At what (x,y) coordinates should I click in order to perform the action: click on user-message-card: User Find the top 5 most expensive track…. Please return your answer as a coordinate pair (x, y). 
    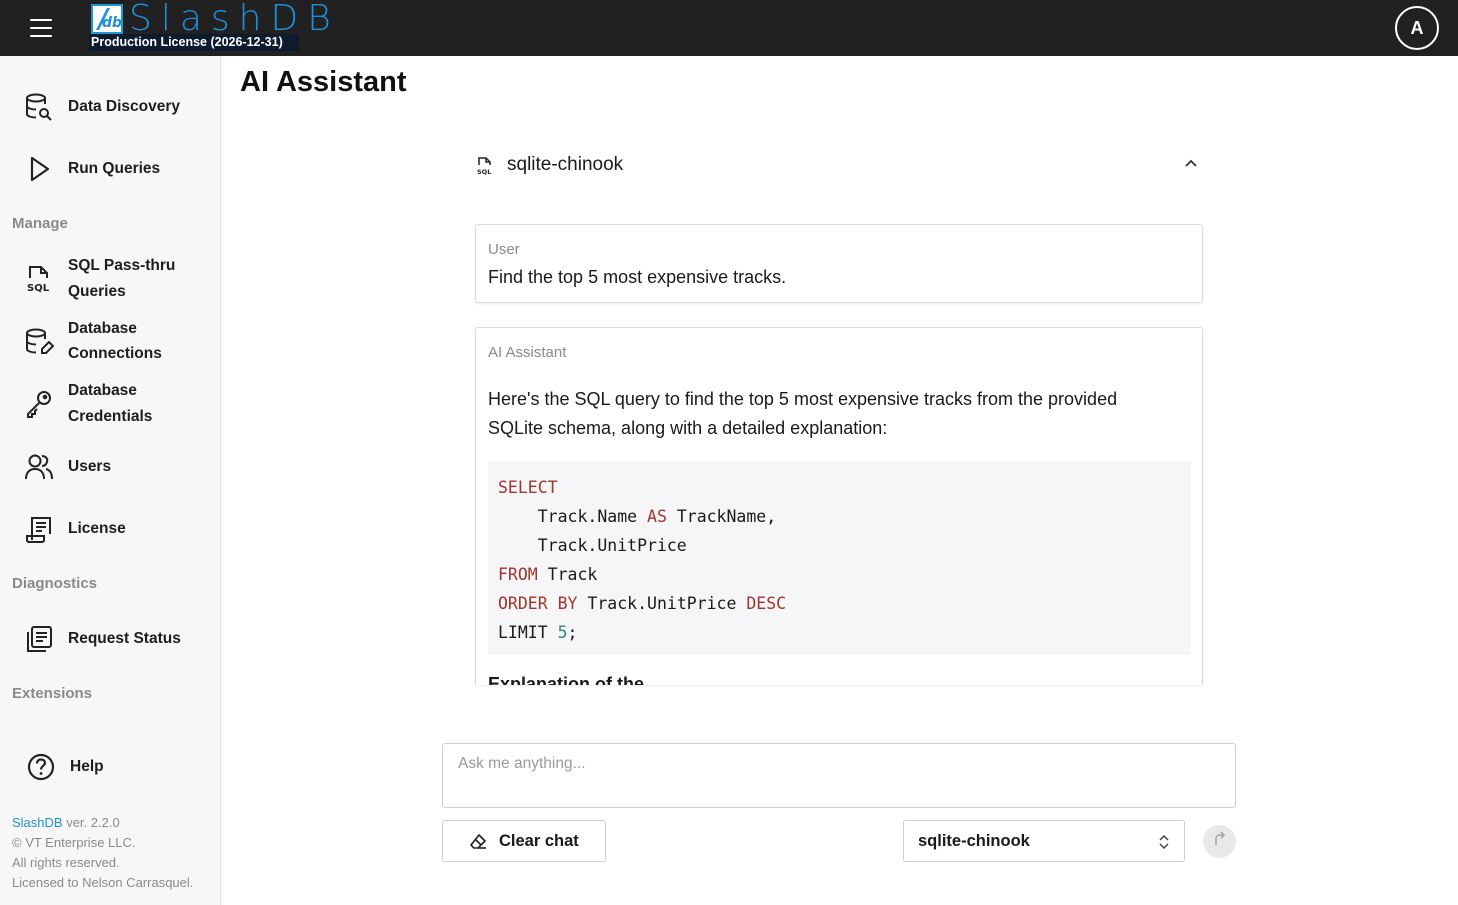
    Looking at the image, I should click on (839, 263).